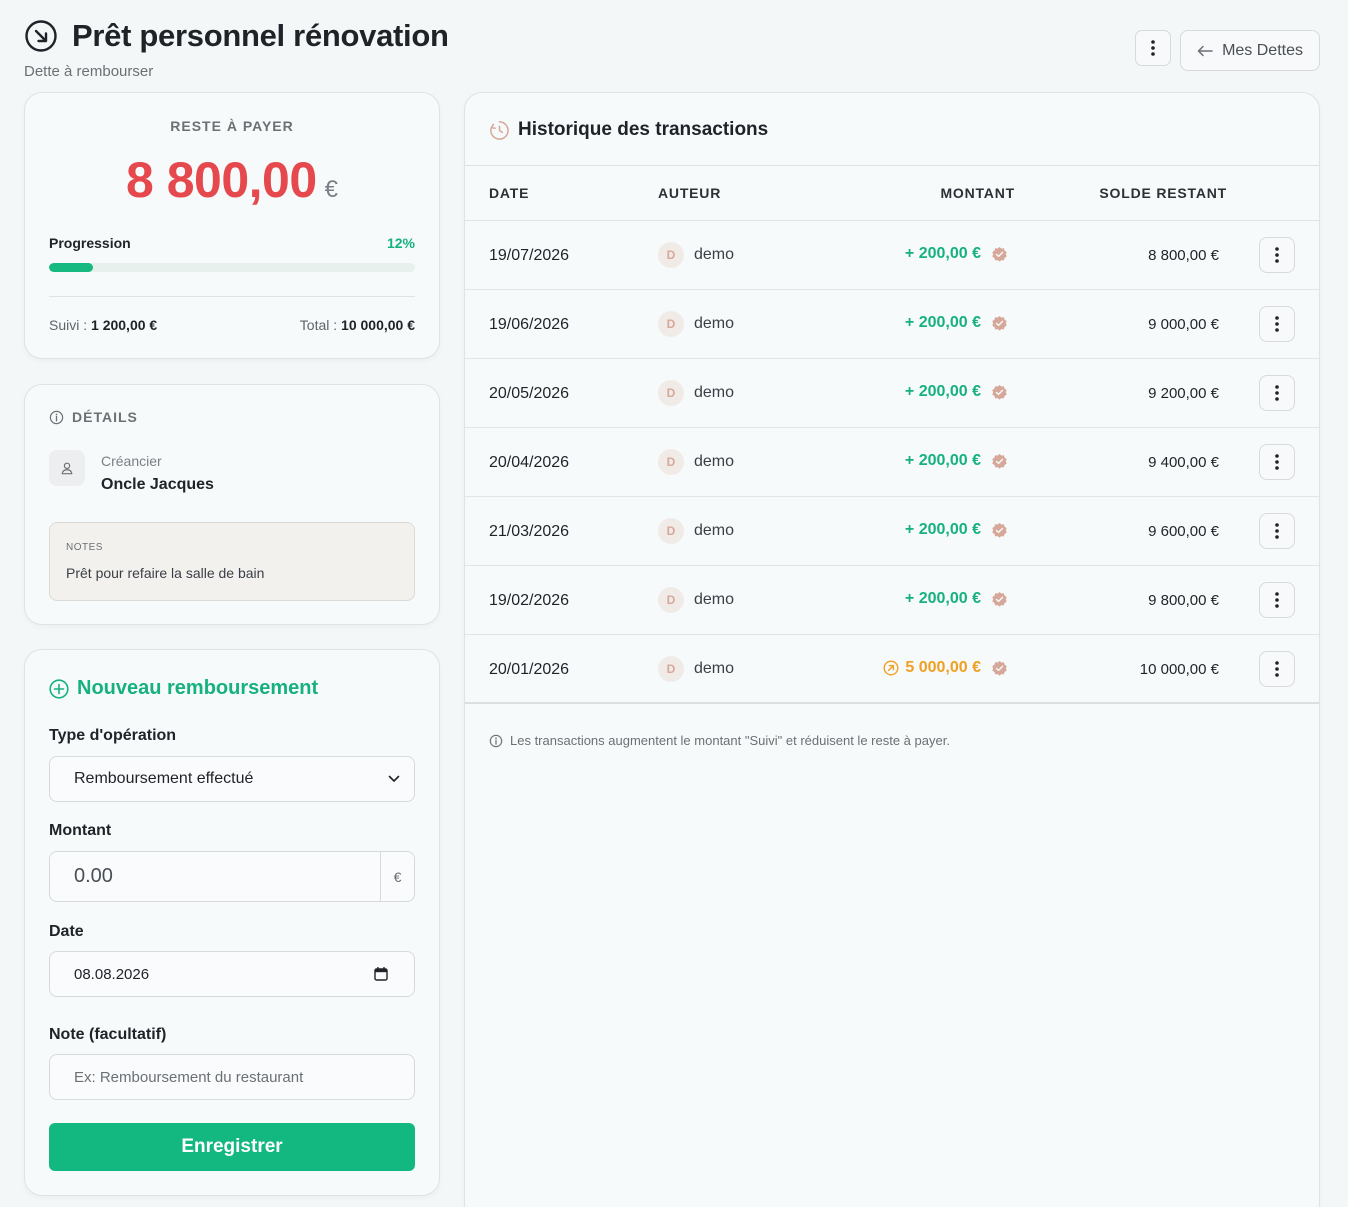 The image size is (1348, 1207). I want to click on form-title: Nouveau remboursement, so click(183, 688).